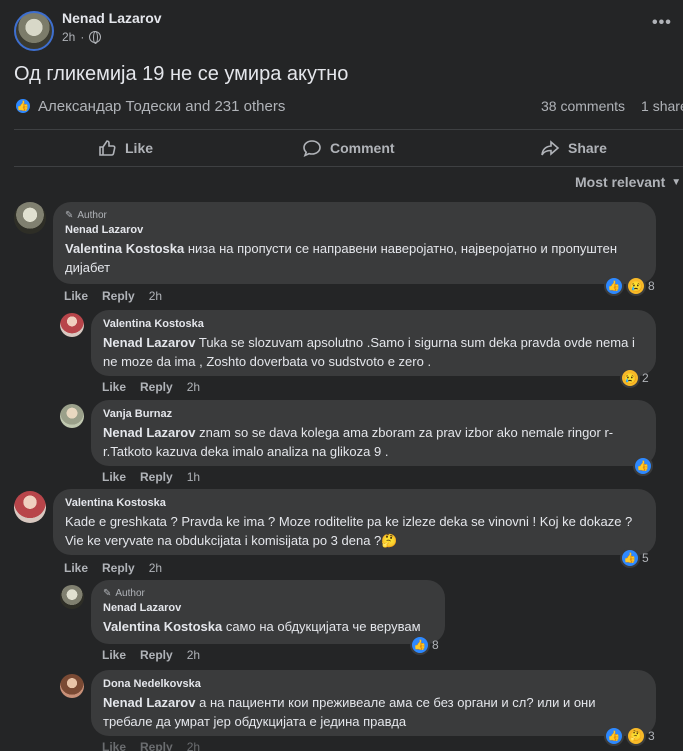 This screenshot has width=683, height=751. I want to click on chevron-down-icon: ▼, so click(676, 182).